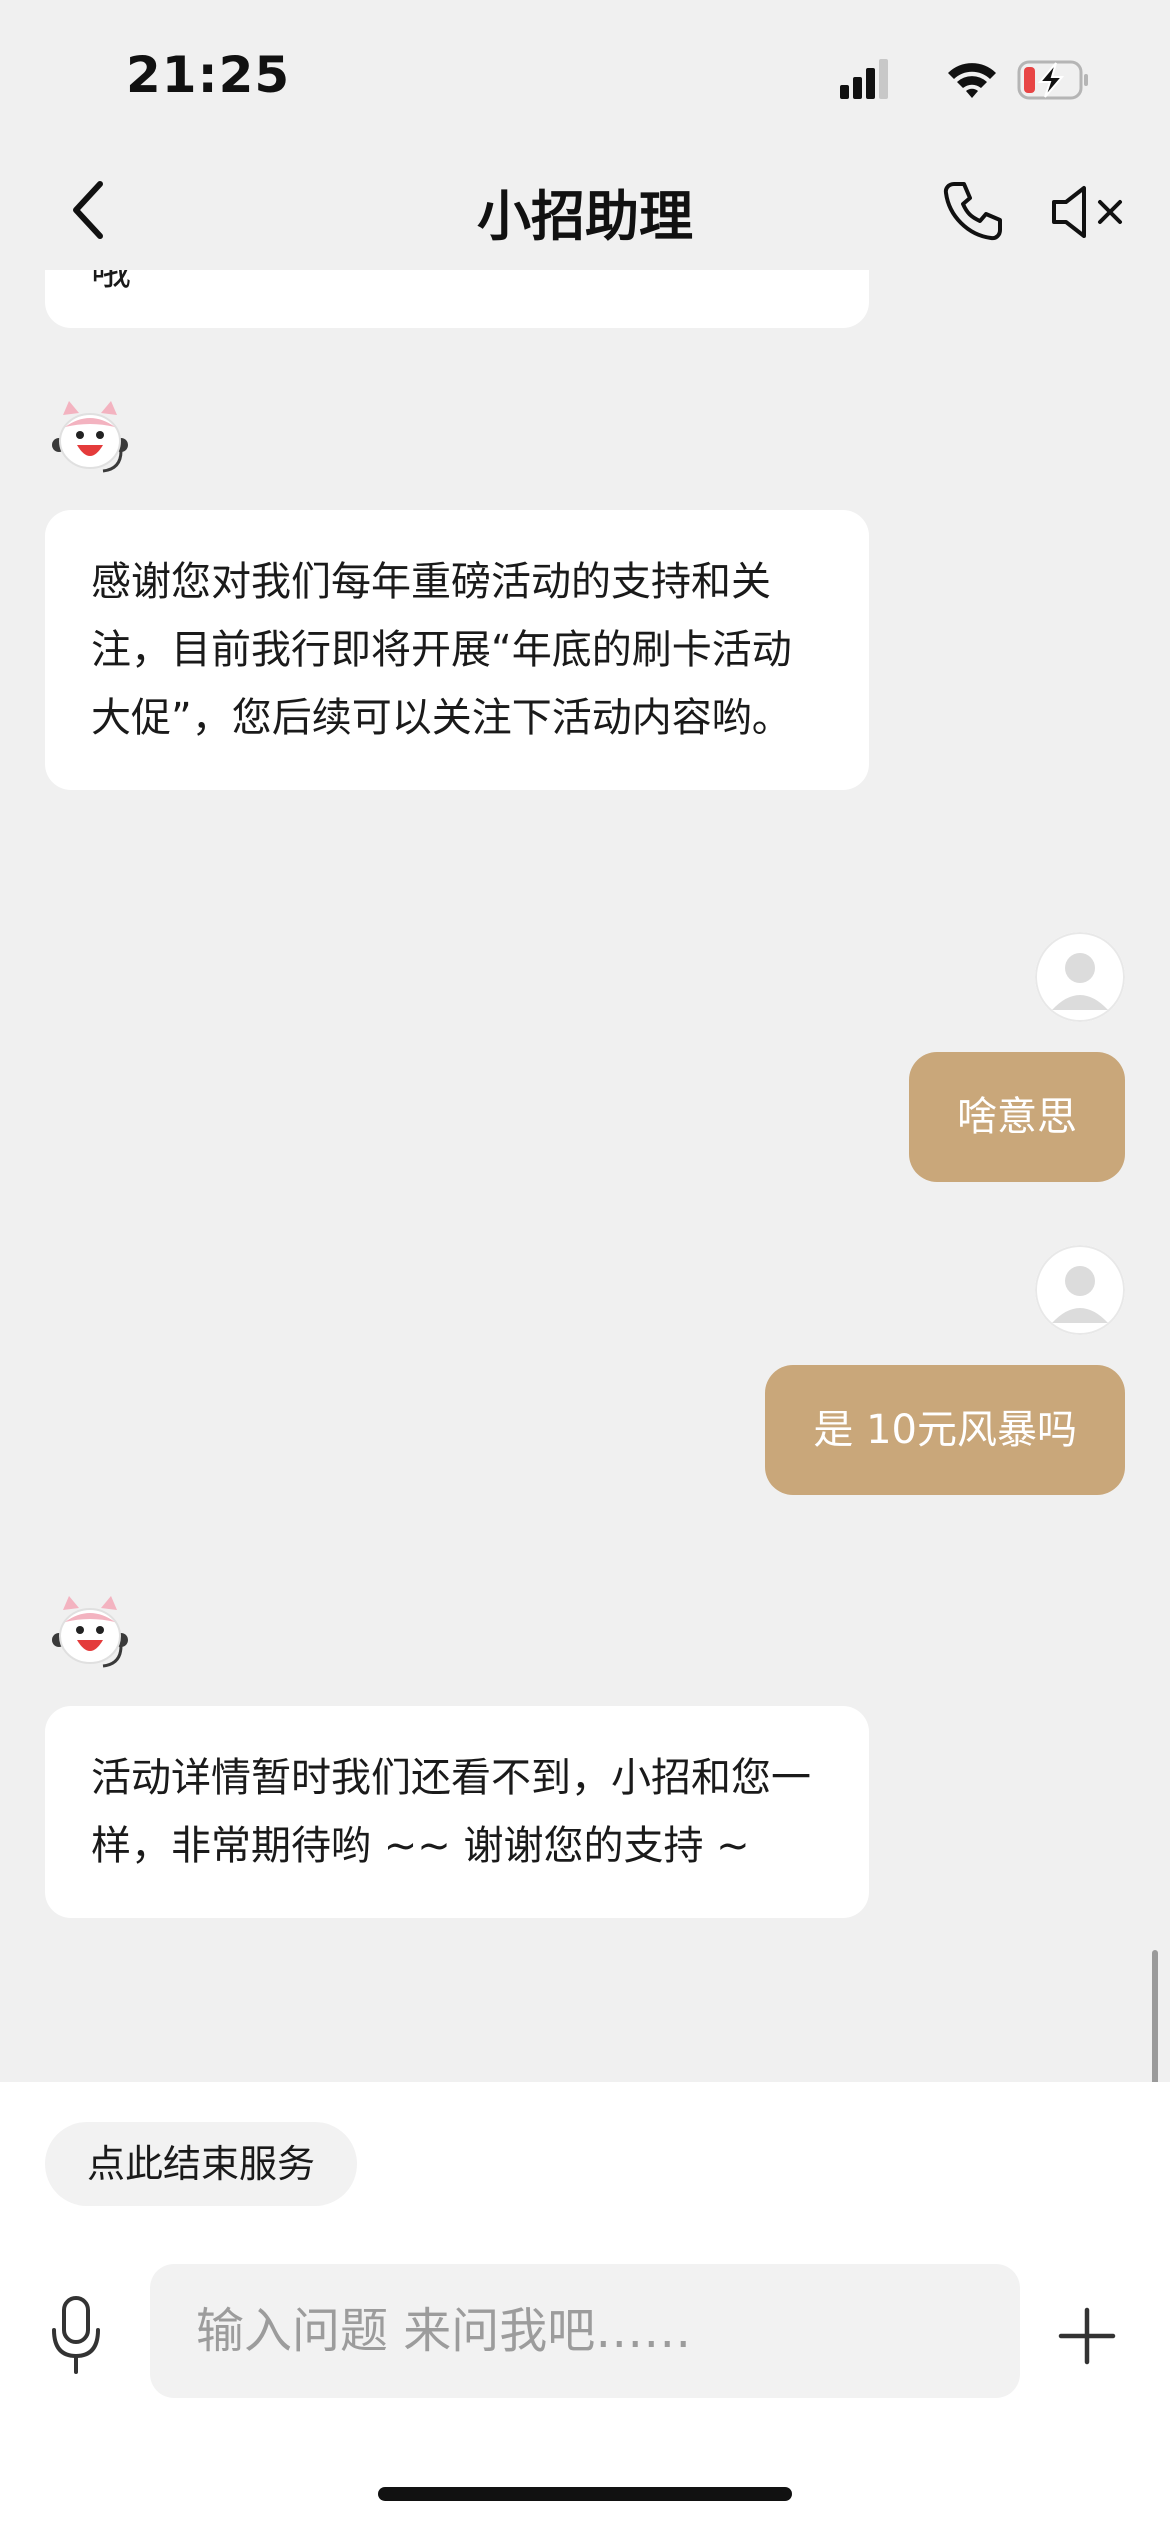 This screenshot has width=1170, height=2532. Describe the element at coordinates (864, 79) in the screenshot. I see `signal-icon` at that location.